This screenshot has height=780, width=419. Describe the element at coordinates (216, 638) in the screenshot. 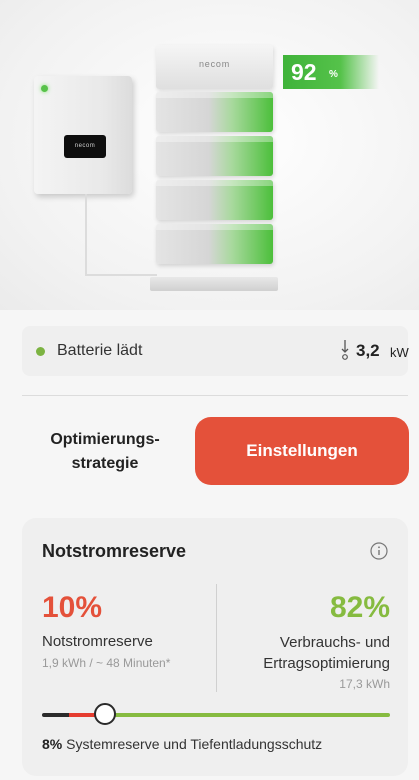

I see `column-divider` at that location.